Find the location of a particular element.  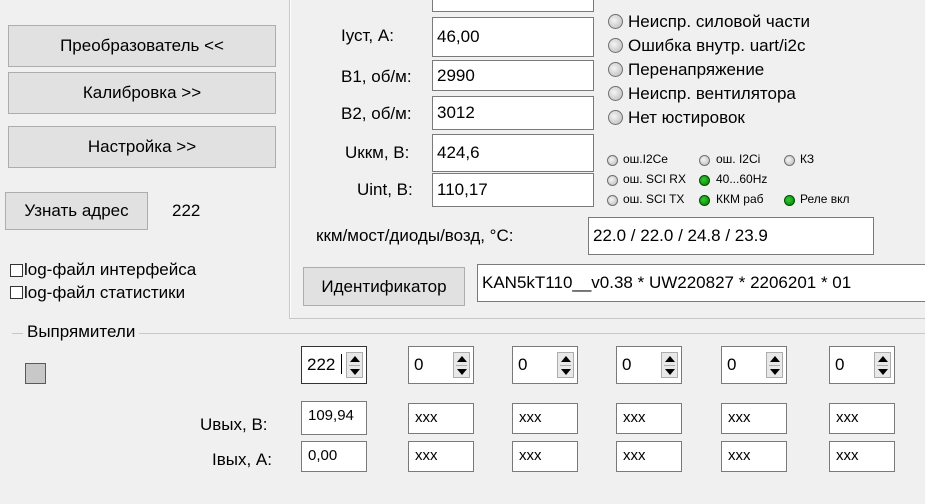

uout-cell: 109,94 is located at coordinates (334, 418).